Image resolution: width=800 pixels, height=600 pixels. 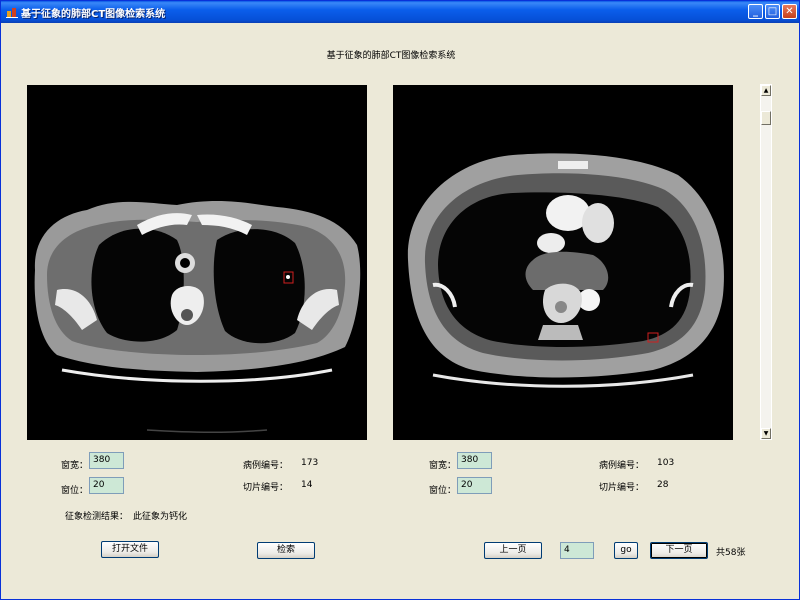 I want to click on detect-result-label: 征象检测结果：, so click(x=97, y=517).